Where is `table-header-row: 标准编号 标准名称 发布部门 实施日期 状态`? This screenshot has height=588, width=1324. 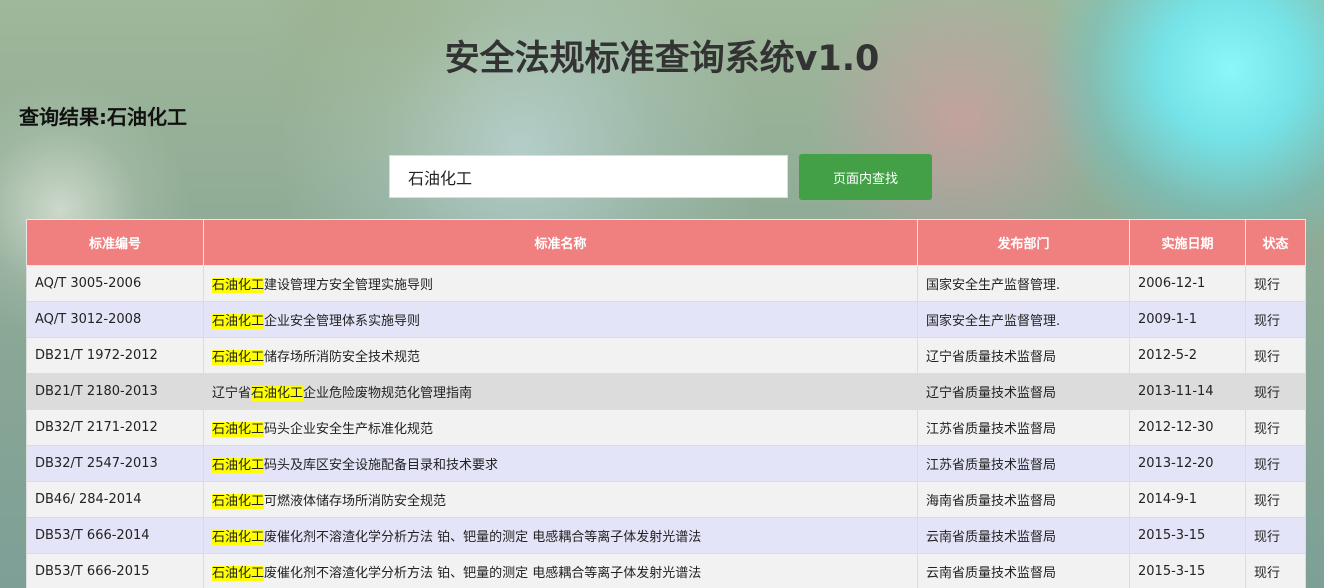 table-header-row: 标准编号 标准名称 发布部门 实施日期 状态 is located at coordinates (666, 242).